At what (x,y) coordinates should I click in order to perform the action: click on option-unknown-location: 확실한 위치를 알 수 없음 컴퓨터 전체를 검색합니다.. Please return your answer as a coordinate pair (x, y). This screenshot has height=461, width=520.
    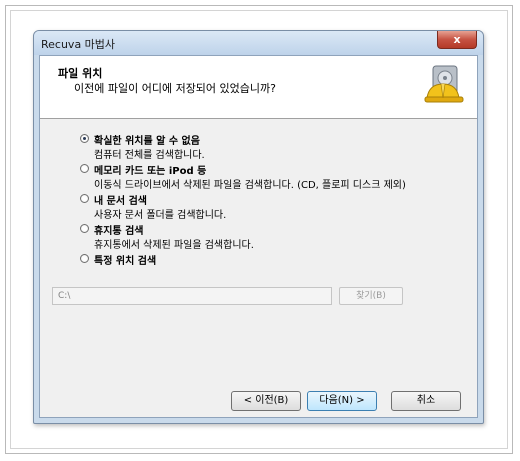
    Looking at the image, I should click on (260, 147).